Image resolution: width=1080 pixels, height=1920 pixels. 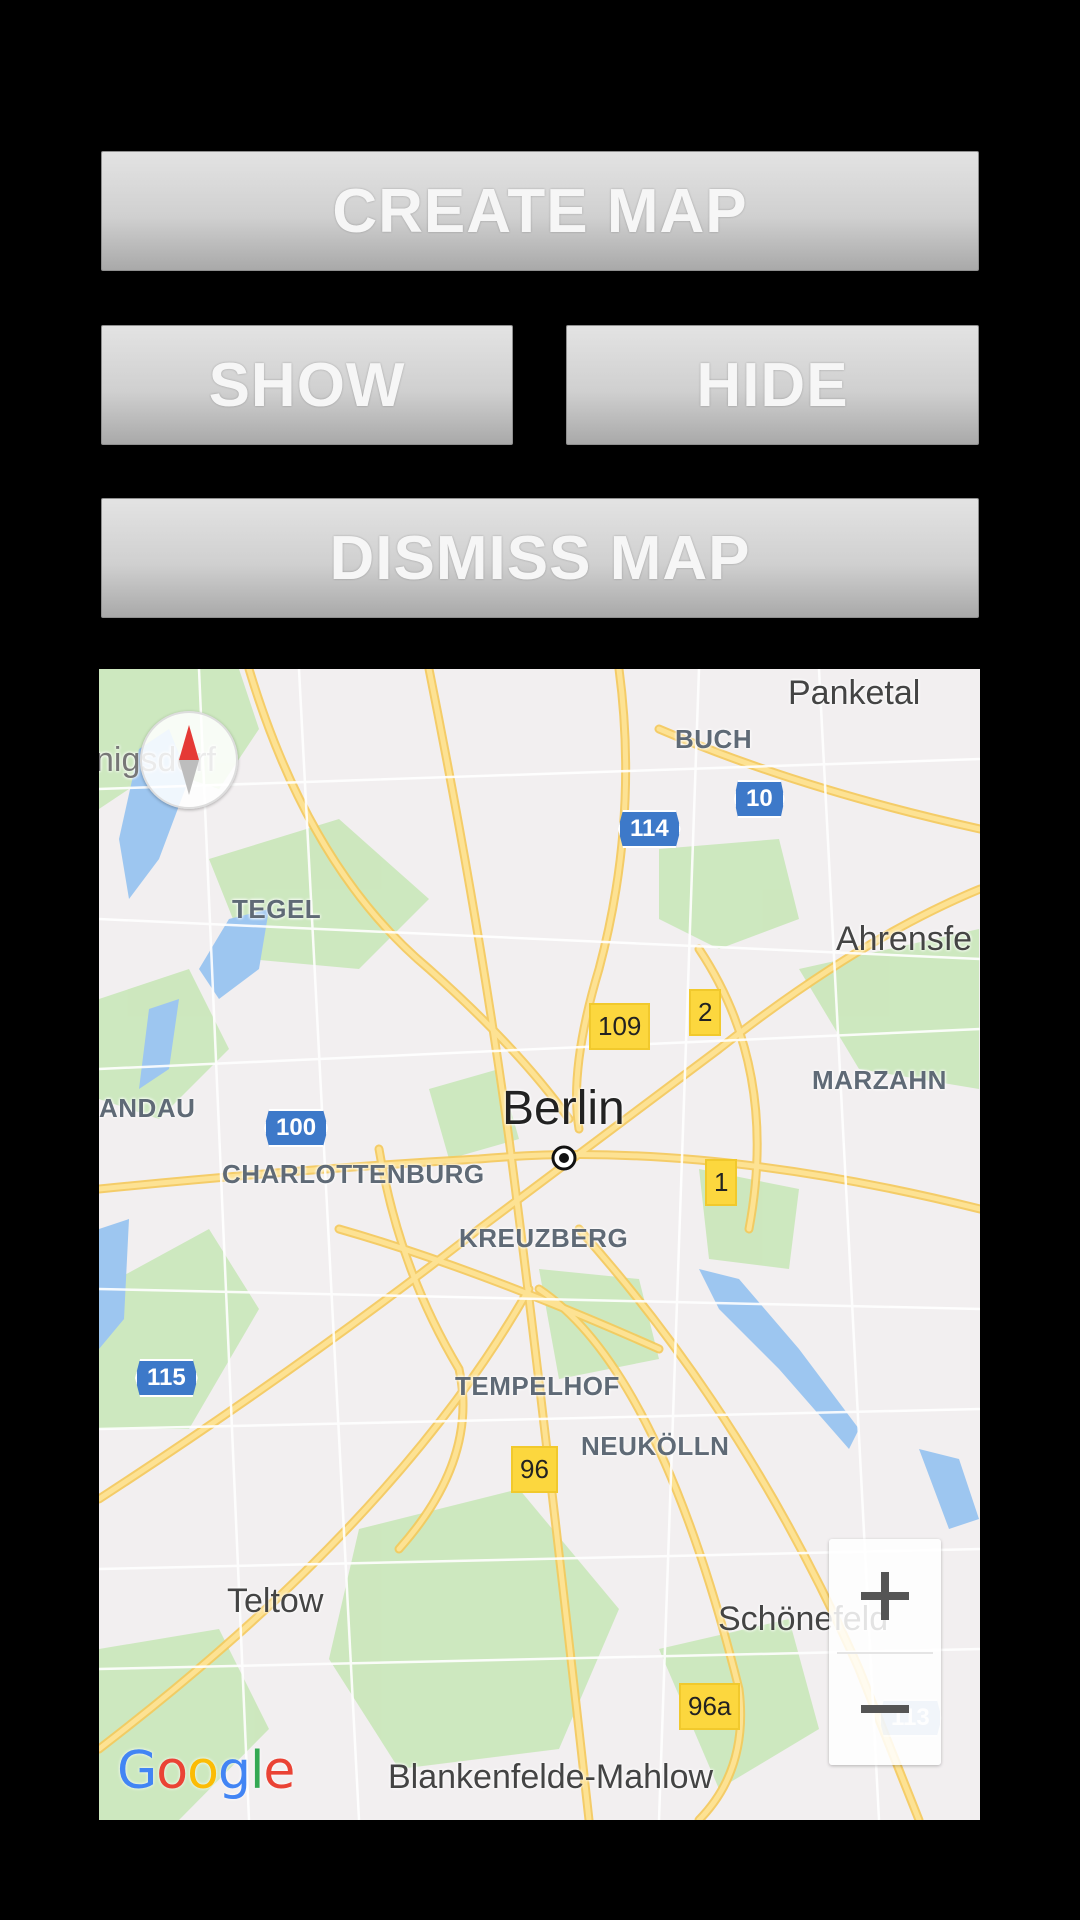 I want to click on road-shield-a100: 100, so click(x=296, y=1128).